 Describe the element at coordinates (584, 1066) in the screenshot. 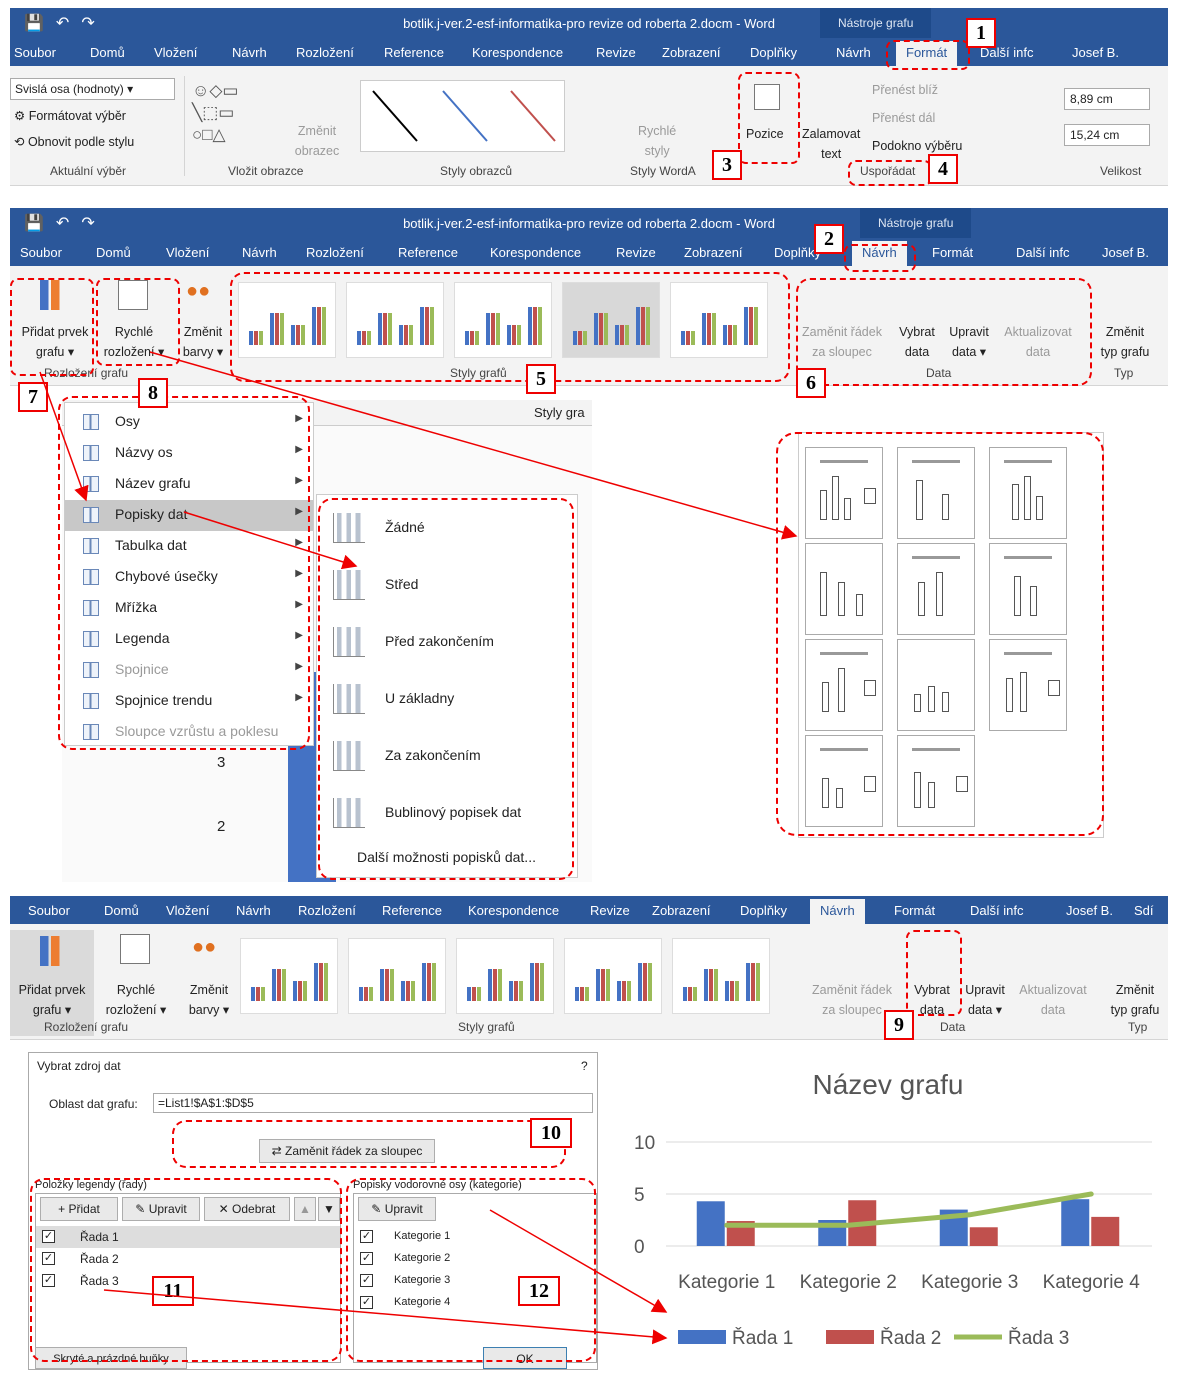

I see `help-button: ?` at that location.